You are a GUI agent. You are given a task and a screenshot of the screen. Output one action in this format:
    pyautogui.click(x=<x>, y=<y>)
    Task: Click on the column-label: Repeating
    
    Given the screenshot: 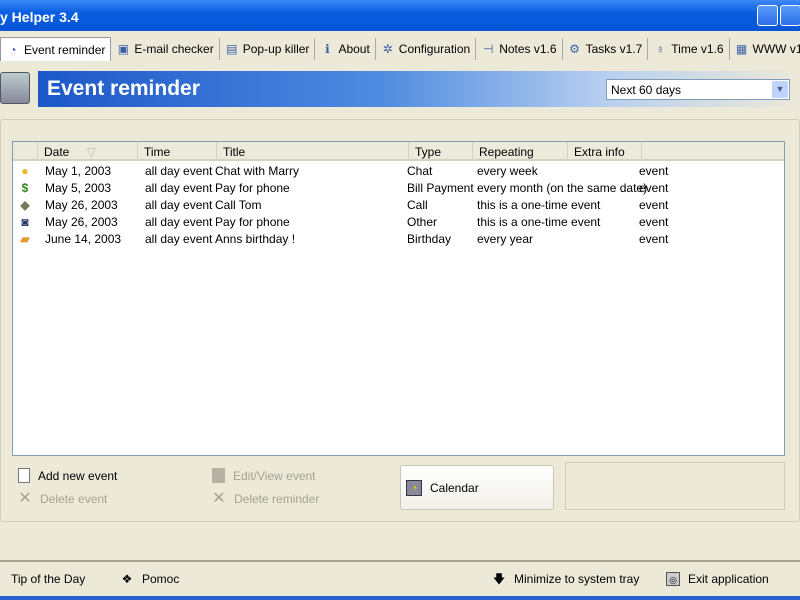 What is the action you would take?
    pyautogui.click(x=506, y=152)
    